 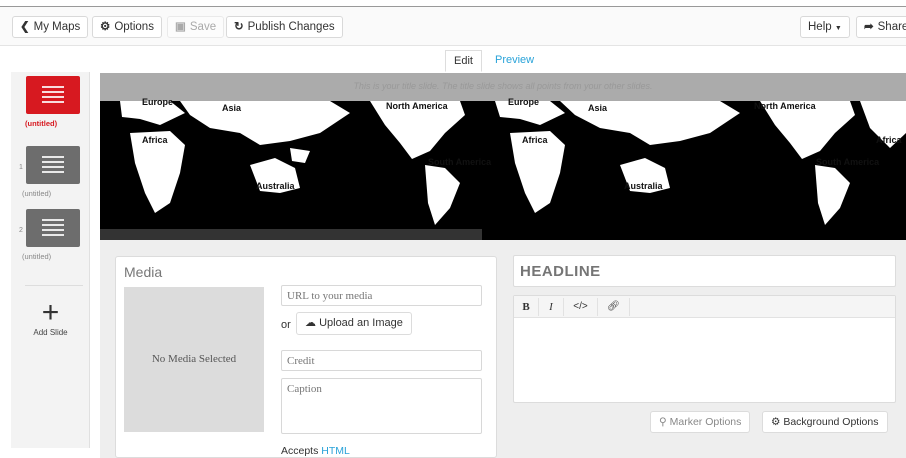 I want to click on slide-number: 1, so click(x=21, y=167).